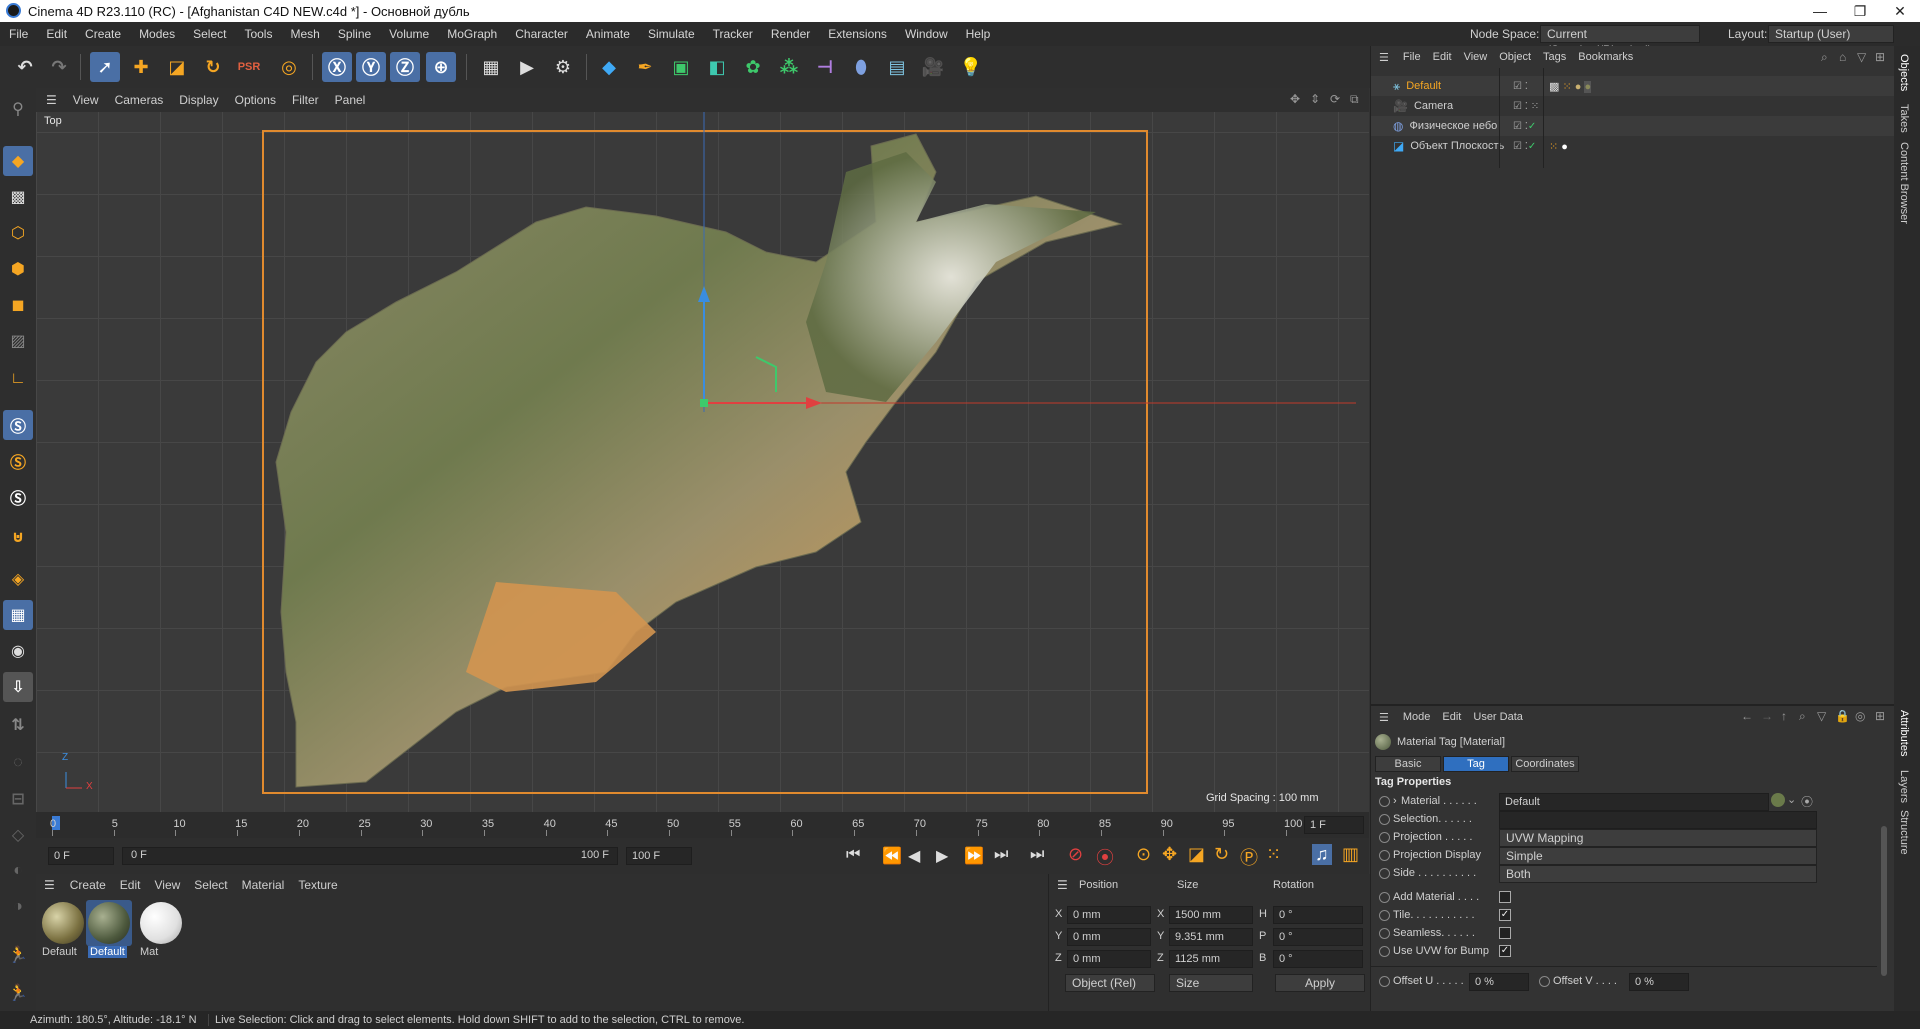 The width and height of the screenshot is (1920, 1029). Describe the element at coordinates (18, 233) in the screenshot. I see `point-mode-icon: ⬡` at that location.